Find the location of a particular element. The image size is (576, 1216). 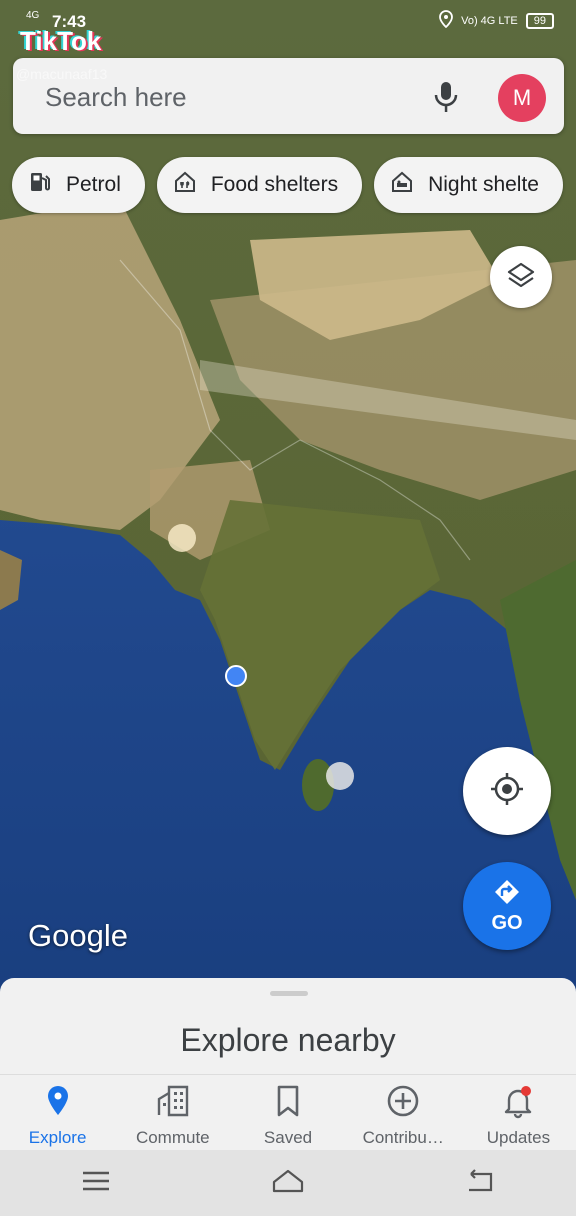

bottom-navigation: Explore Commute Saved Contribu… Updates is located at coordinates (288, 1112).